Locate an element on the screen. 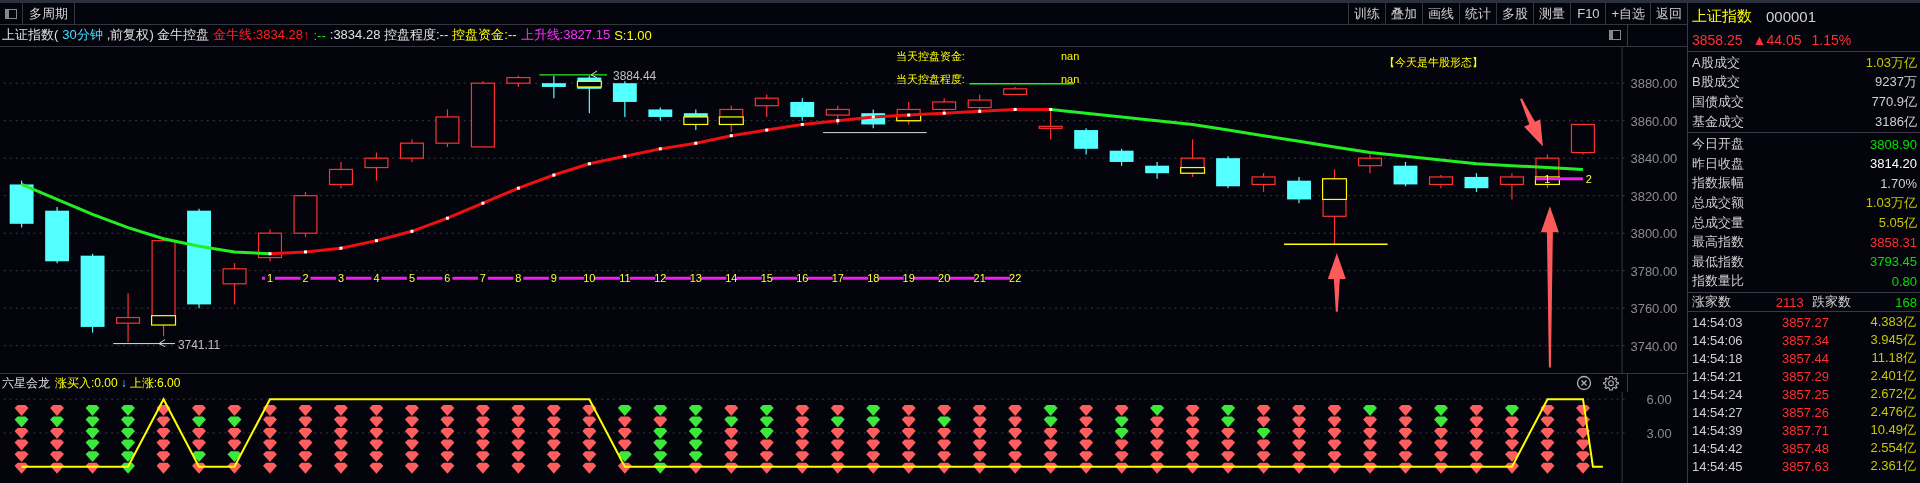  axis-label: 3860.00 is located at coordinates (1654, 121).